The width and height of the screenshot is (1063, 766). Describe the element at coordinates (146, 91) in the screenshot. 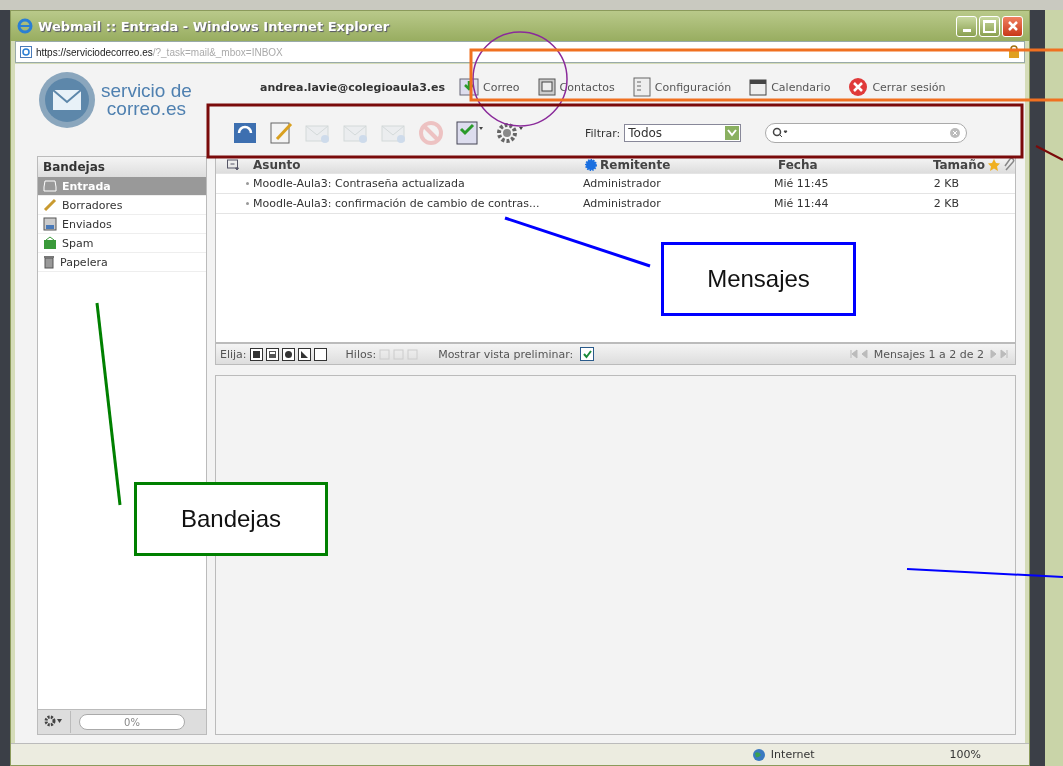

I see `logo-text: servicio de` at that location.